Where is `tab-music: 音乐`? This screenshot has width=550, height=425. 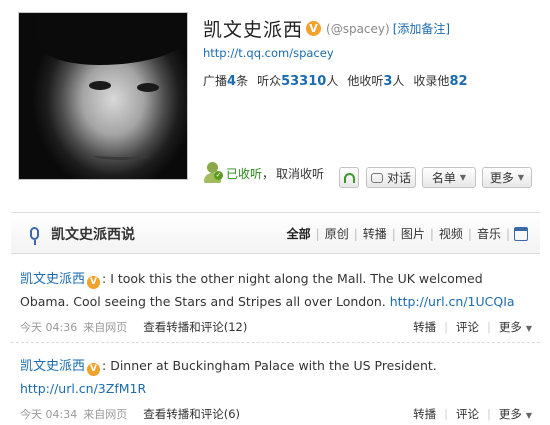
tab-music: 音乐 is located at coordinates (489, 233).